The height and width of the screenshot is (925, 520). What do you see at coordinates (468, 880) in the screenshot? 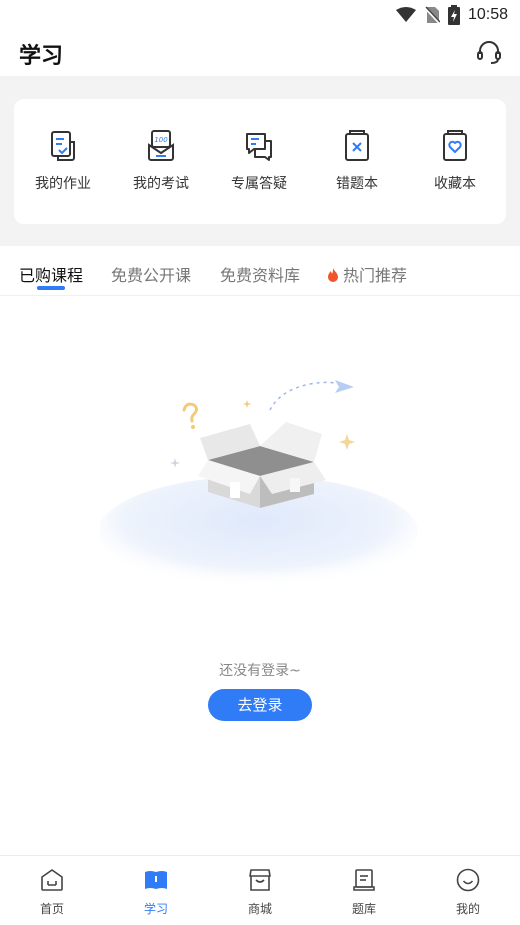
I see `profile-smile-icon` at bounding box center [468, 880].